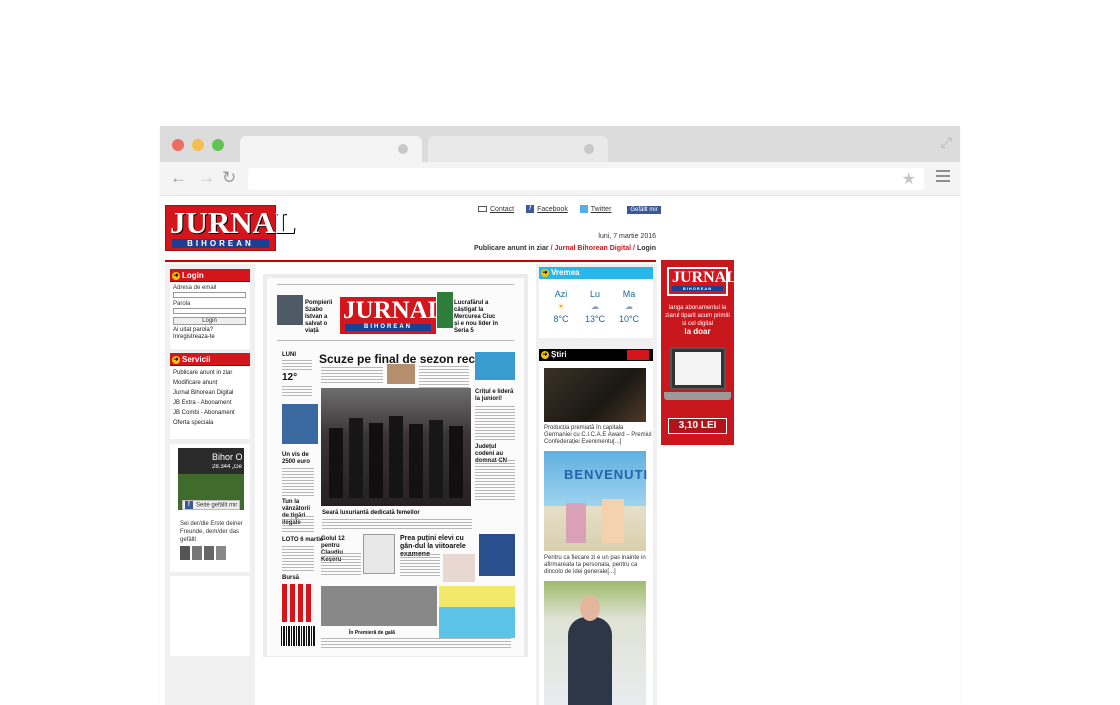 The height and width of the screenshot is (705, 1120). I want to click on facebook-link: Facebook, so click(552, 209).